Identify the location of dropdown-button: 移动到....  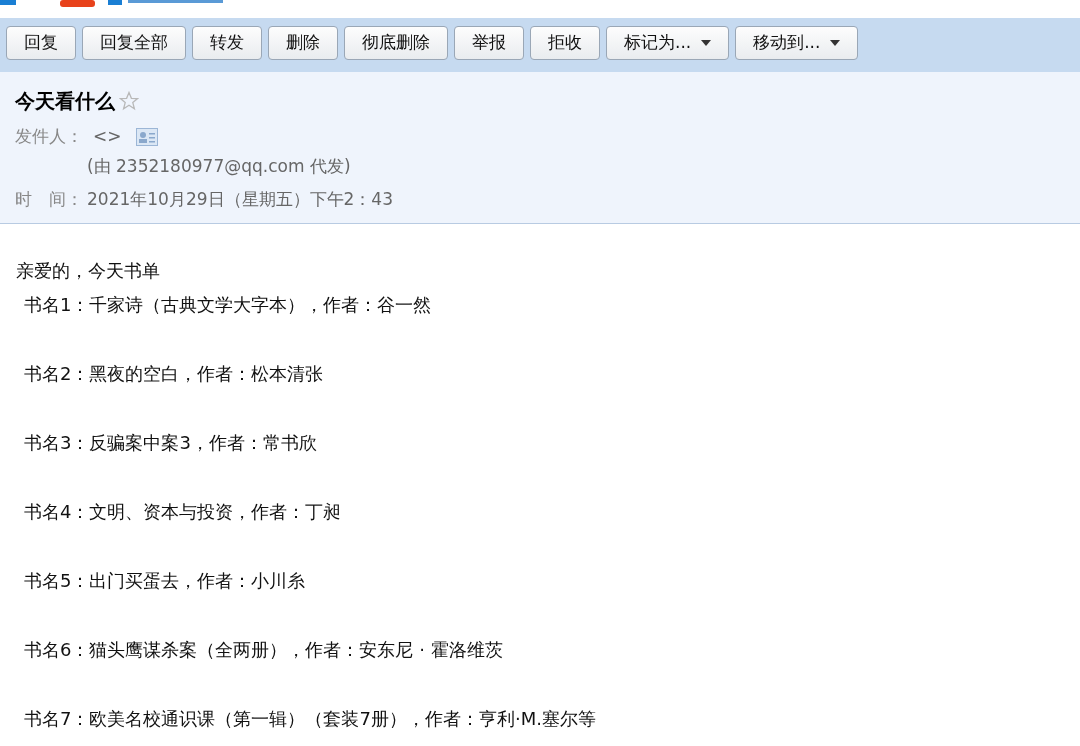
(797, 43).